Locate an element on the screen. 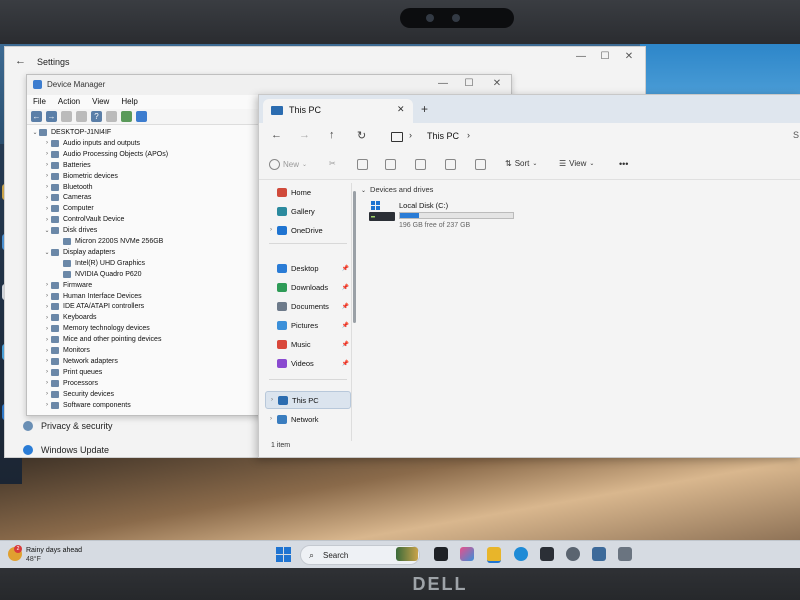 The height and width of the screenshot is (600, 800). list-icon is located at coordinates (111, 116).